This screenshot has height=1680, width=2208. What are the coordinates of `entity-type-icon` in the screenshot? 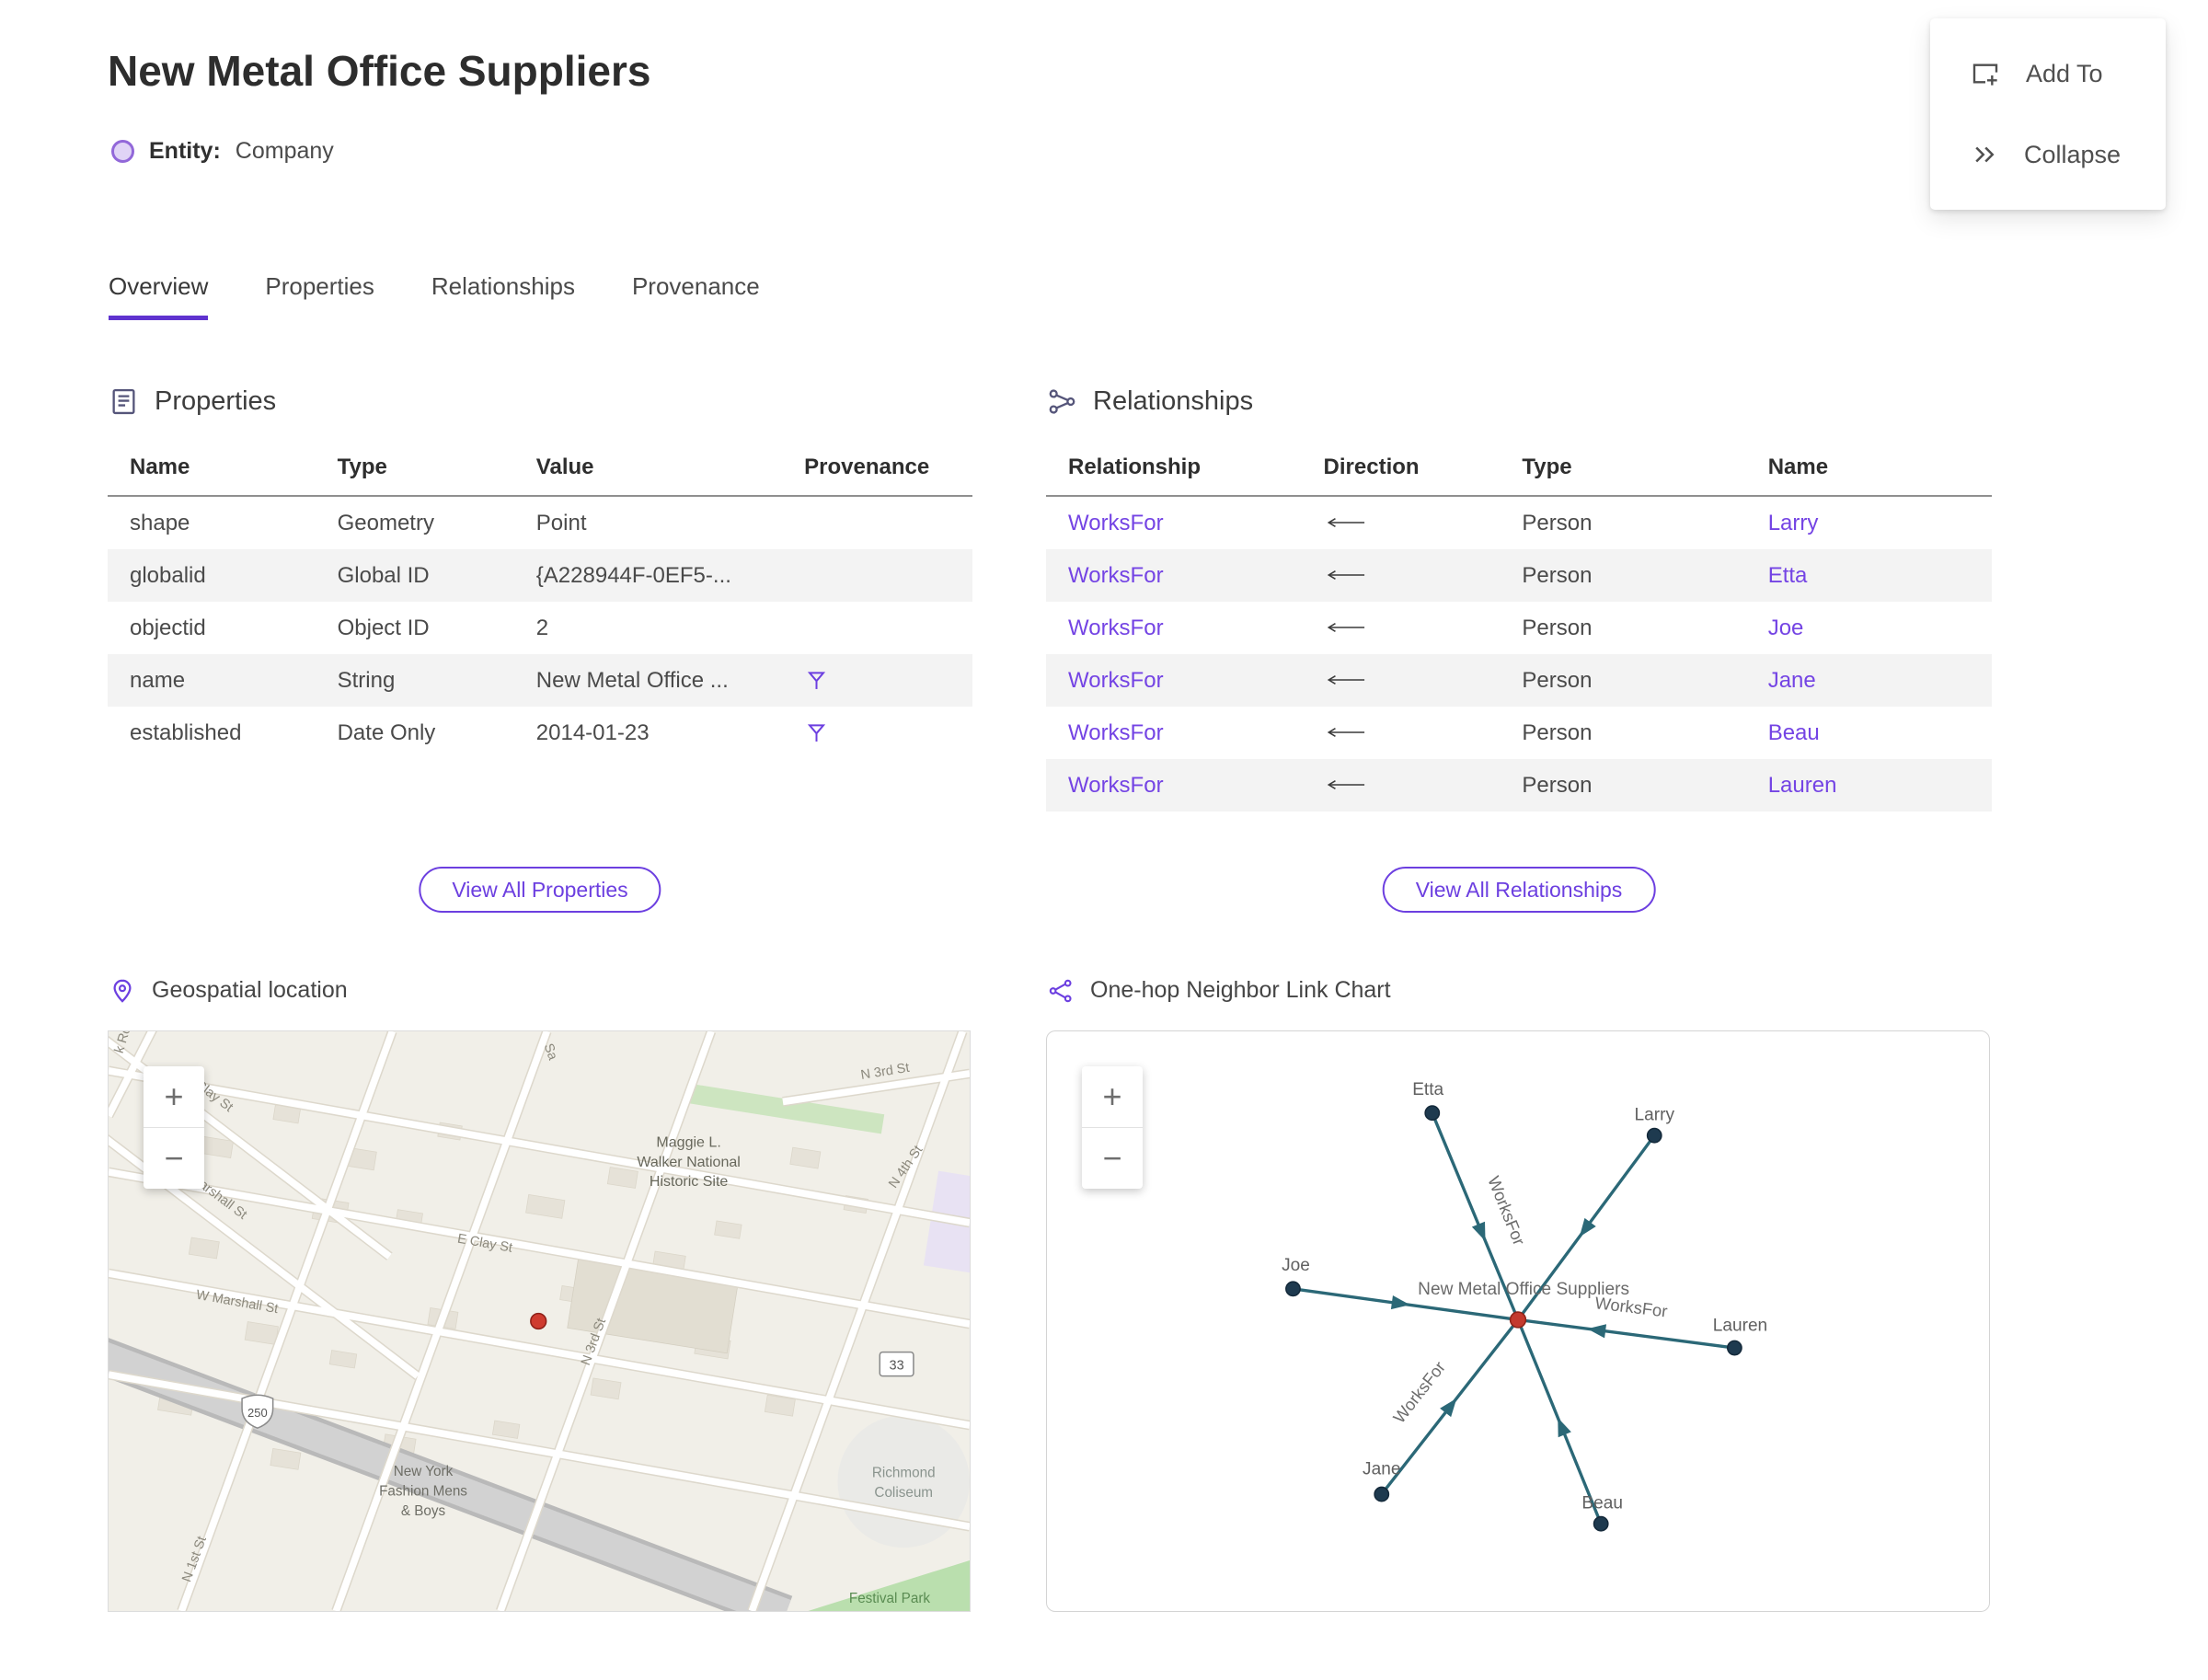 It's located at (122, 151).